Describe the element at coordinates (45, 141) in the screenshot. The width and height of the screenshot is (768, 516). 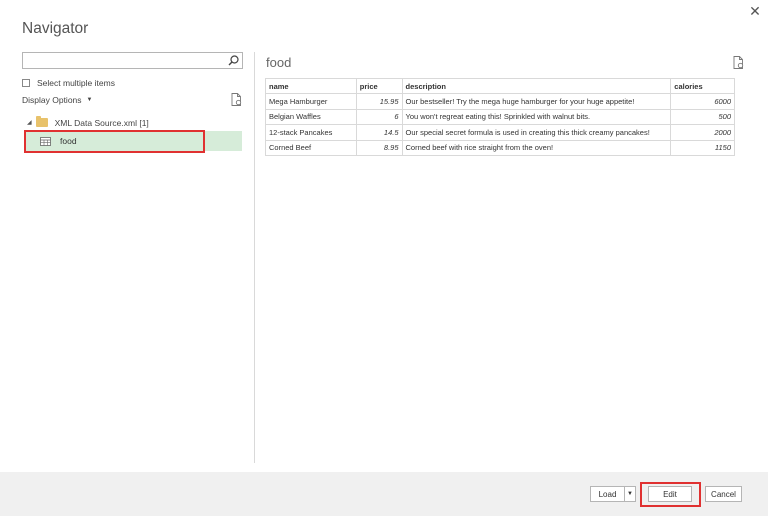
I see `table-icon` at that location.